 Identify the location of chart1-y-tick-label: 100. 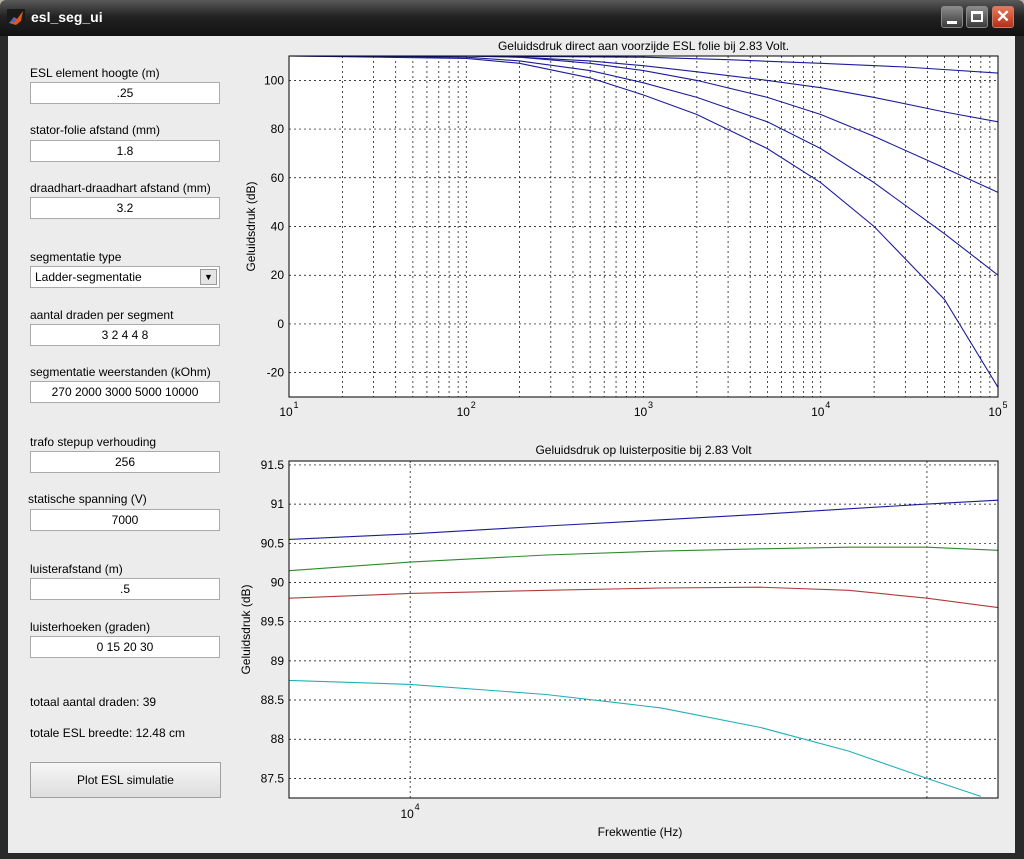
(274, 80).